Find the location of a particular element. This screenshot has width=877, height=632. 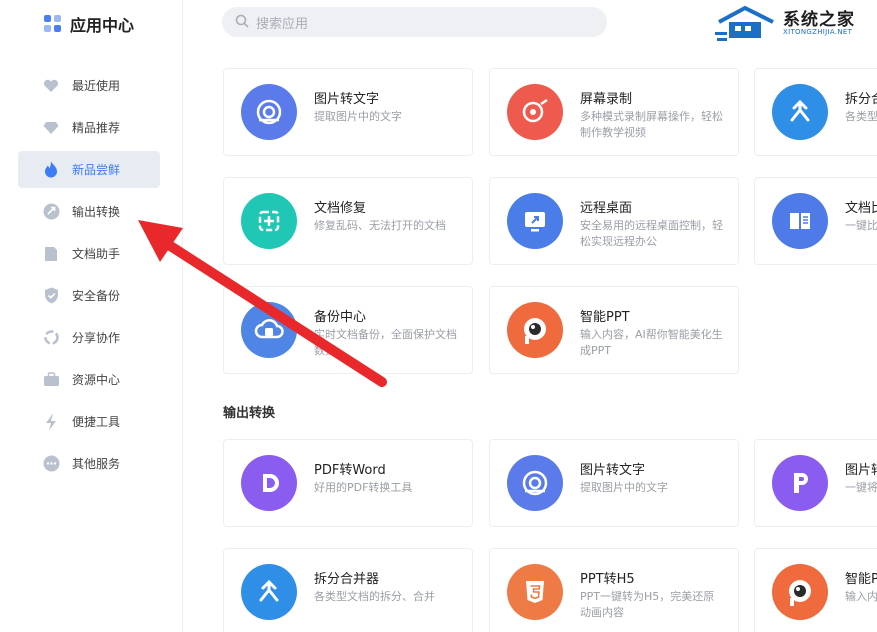

app-card-split-merger: 拆分合并器 各类型文档的拆分、合并 is located at coordinates (348, 590).